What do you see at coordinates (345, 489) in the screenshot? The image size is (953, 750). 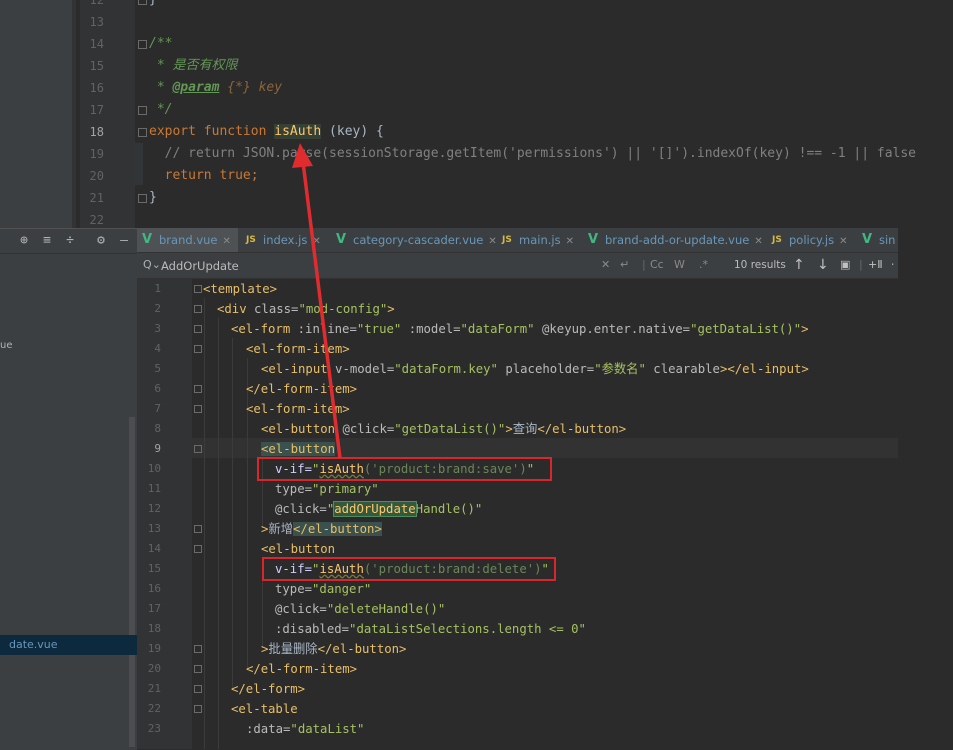 I see `attribute-value: "primary"` at bounding box center [345, 489].